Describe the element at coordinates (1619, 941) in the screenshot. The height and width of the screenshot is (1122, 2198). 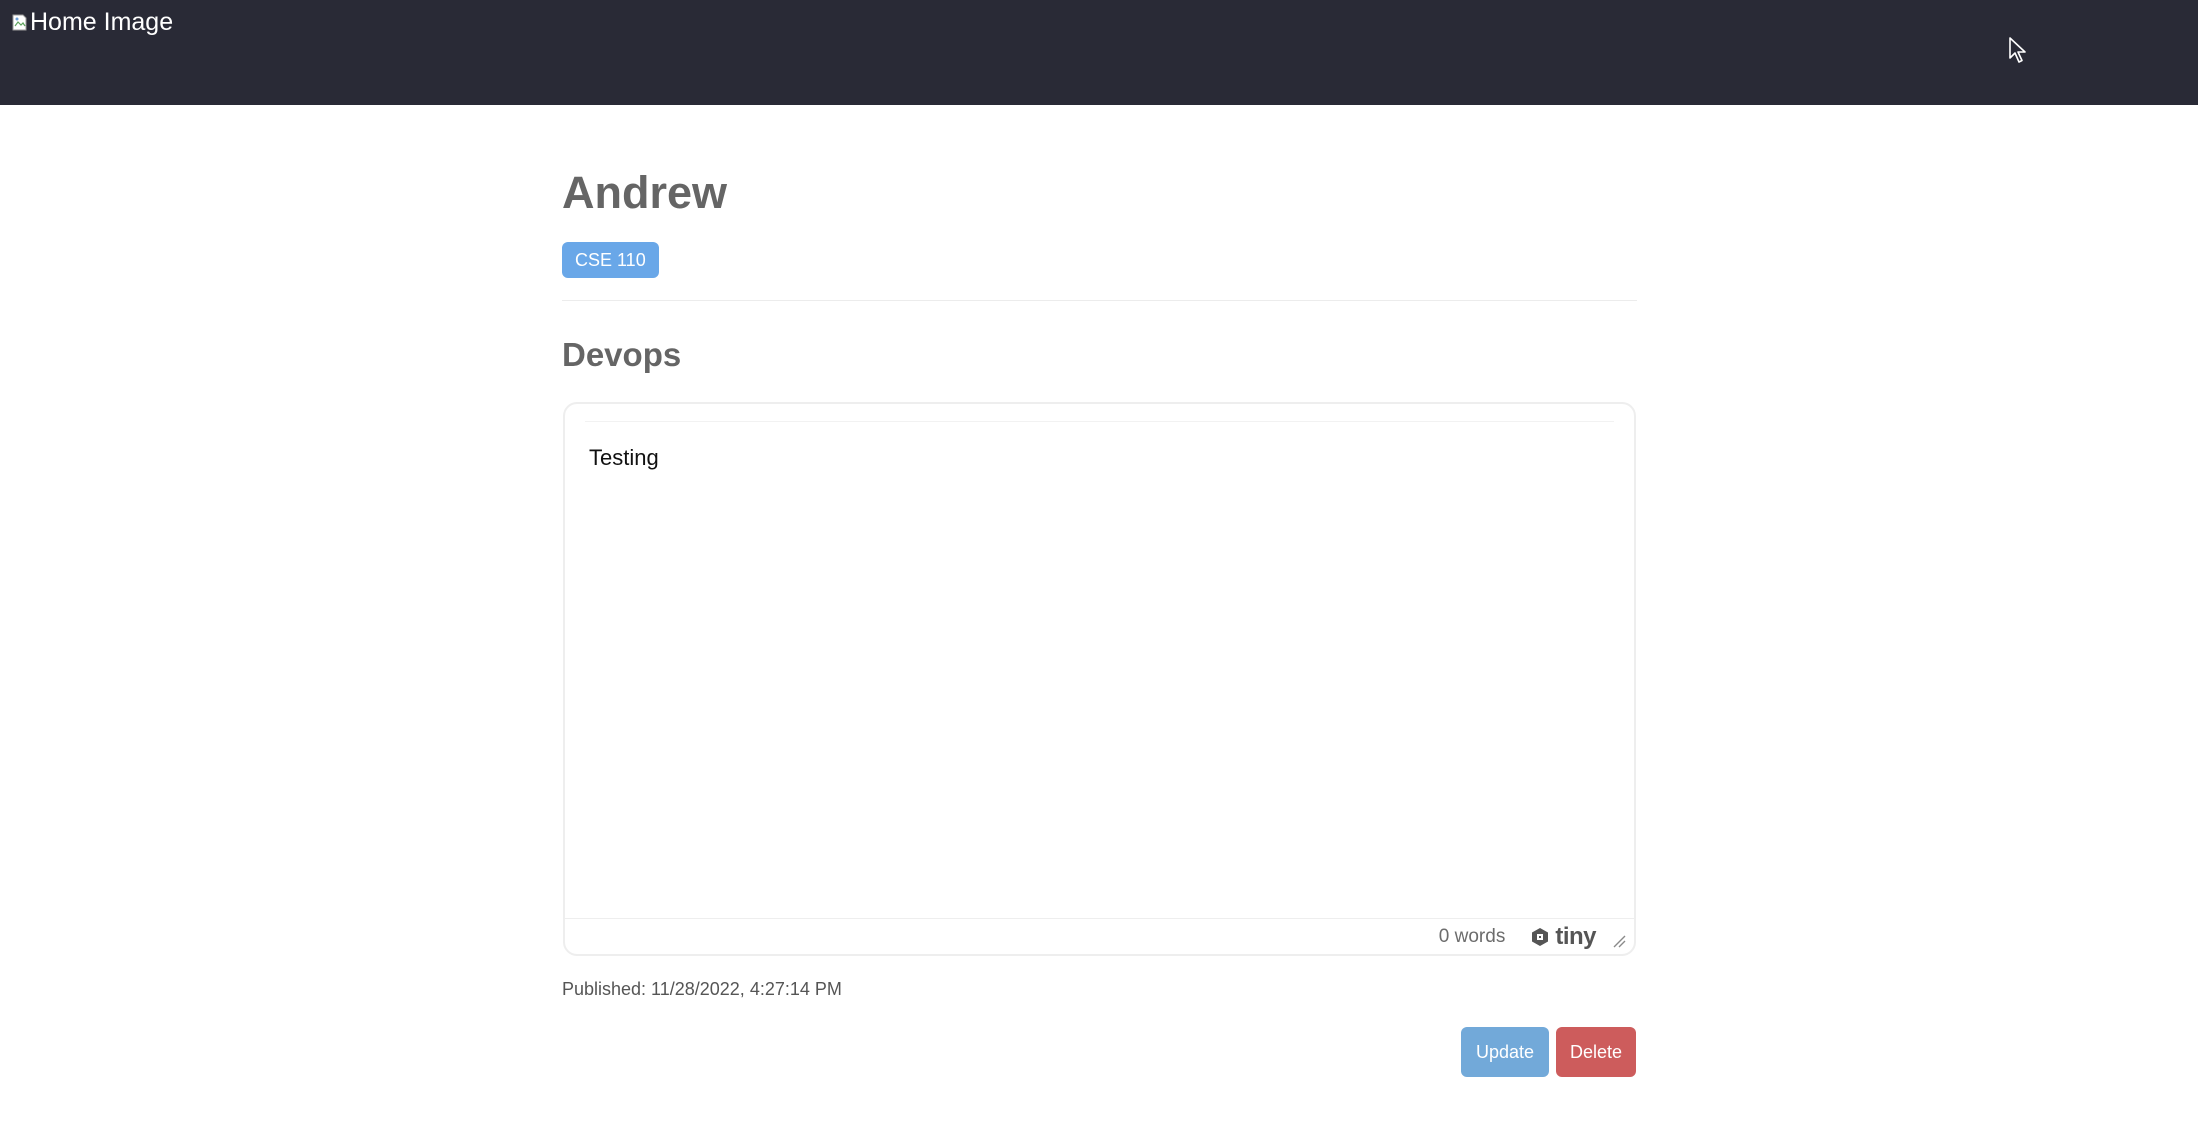
I see `resize-handle-icon` at that location.